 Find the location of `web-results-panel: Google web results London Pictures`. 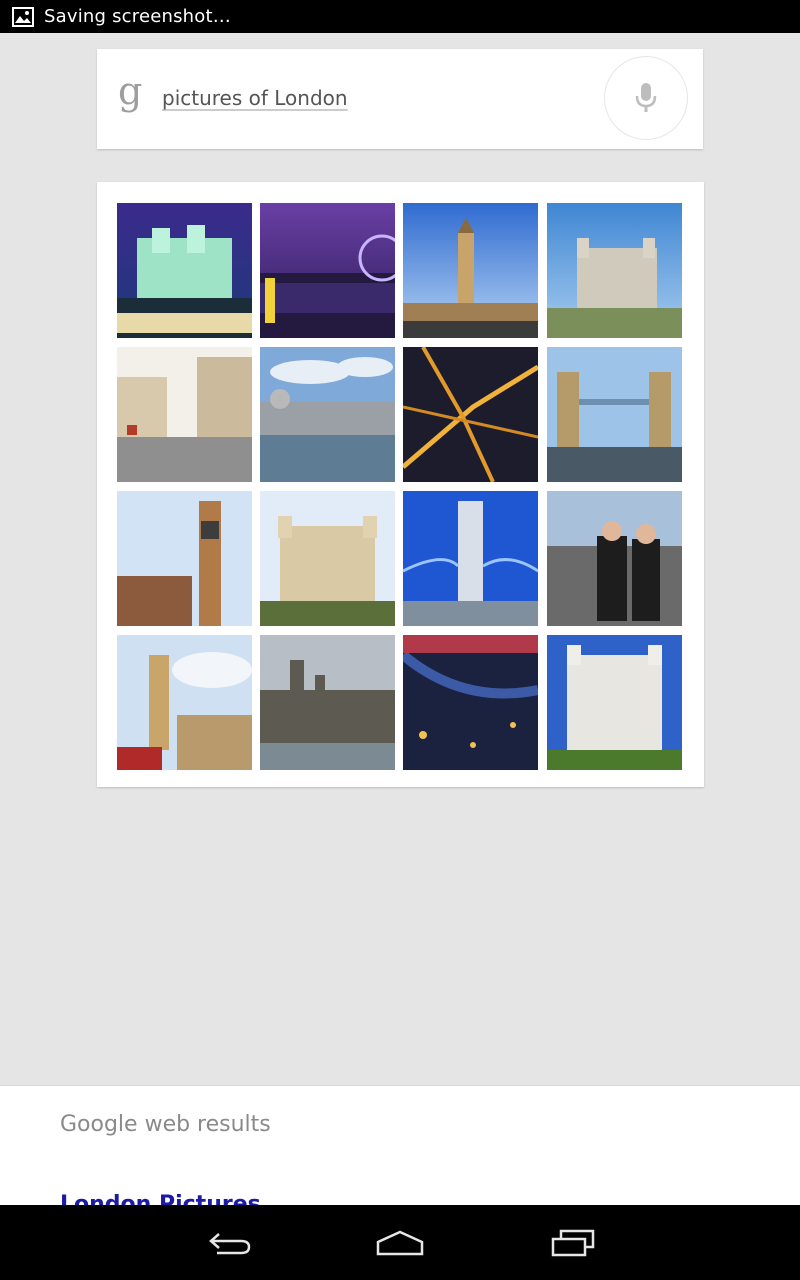

web-results-panel: Google web results London Pictures is located at coordinates (400, 1145).